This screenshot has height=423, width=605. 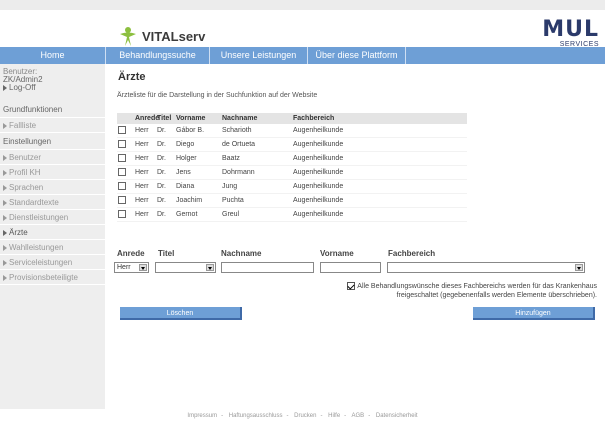 I want to click on sidebar-item-standardtexte: Standardtexte, so click(x=52, y=202).